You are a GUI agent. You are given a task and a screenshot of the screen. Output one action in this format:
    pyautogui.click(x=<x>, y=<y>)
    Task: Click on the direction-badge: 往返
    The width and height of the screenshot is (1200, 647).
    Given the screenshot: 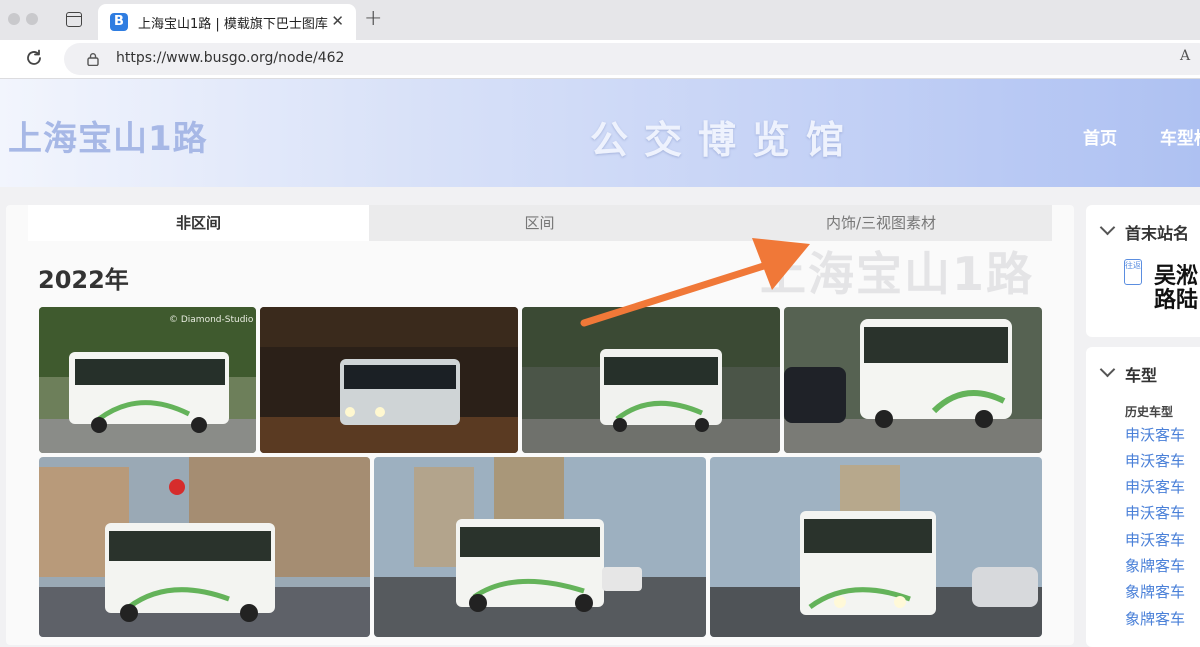 What is the action you would take?
    pyautogui.click(x=1133, y=272)
    